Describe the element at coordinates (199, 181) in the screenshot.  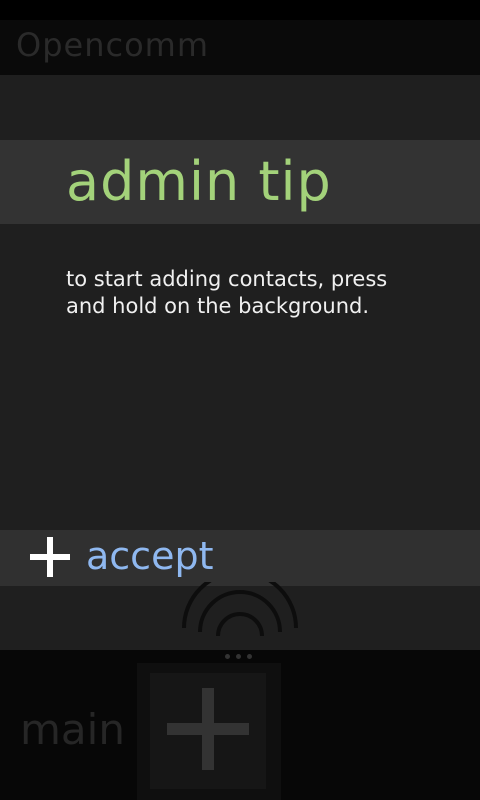
I see `dialog-title: admin tip` at that location.